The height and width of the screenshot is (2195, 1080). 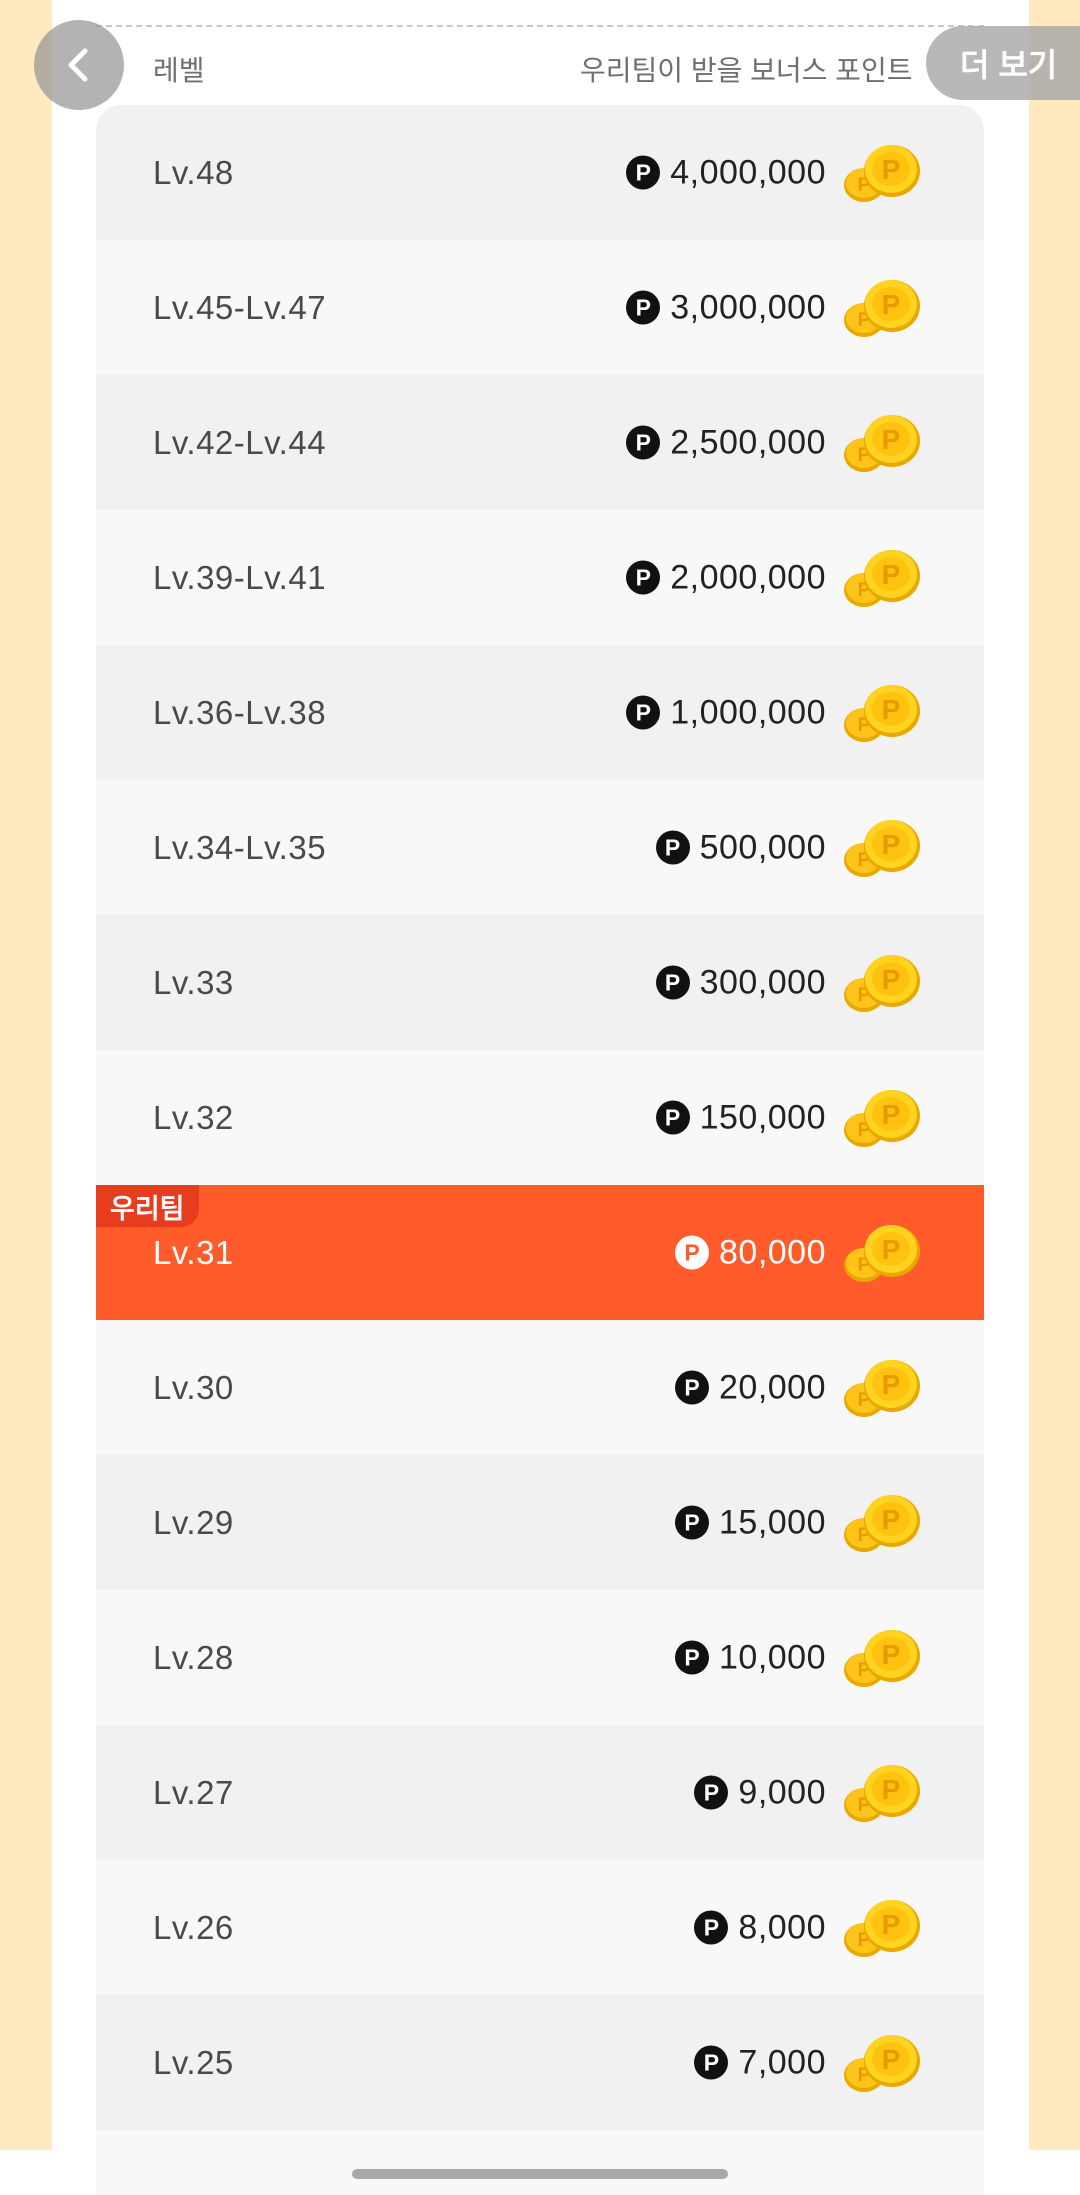 What do you see at coordinates (540, 1117) in the screenshot?
I see `level-row: Lv.32 P 150,000 P P` at bounding box center [540, 1117].